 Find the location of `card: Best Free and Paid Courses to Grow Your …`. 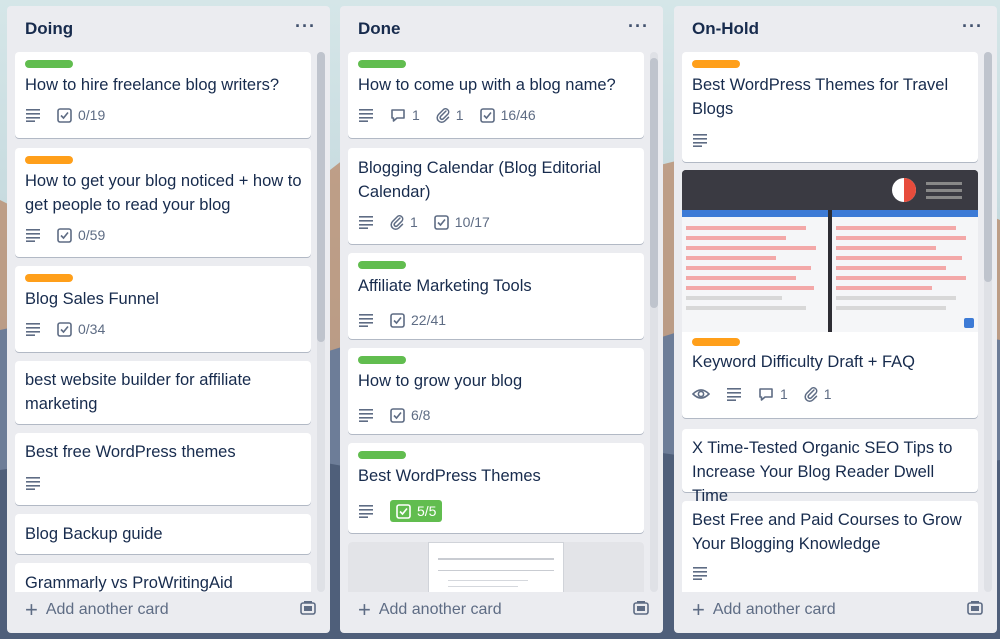

card: Best Free and Paid Courses to Grow Your … is located at coordinates (830, 546).